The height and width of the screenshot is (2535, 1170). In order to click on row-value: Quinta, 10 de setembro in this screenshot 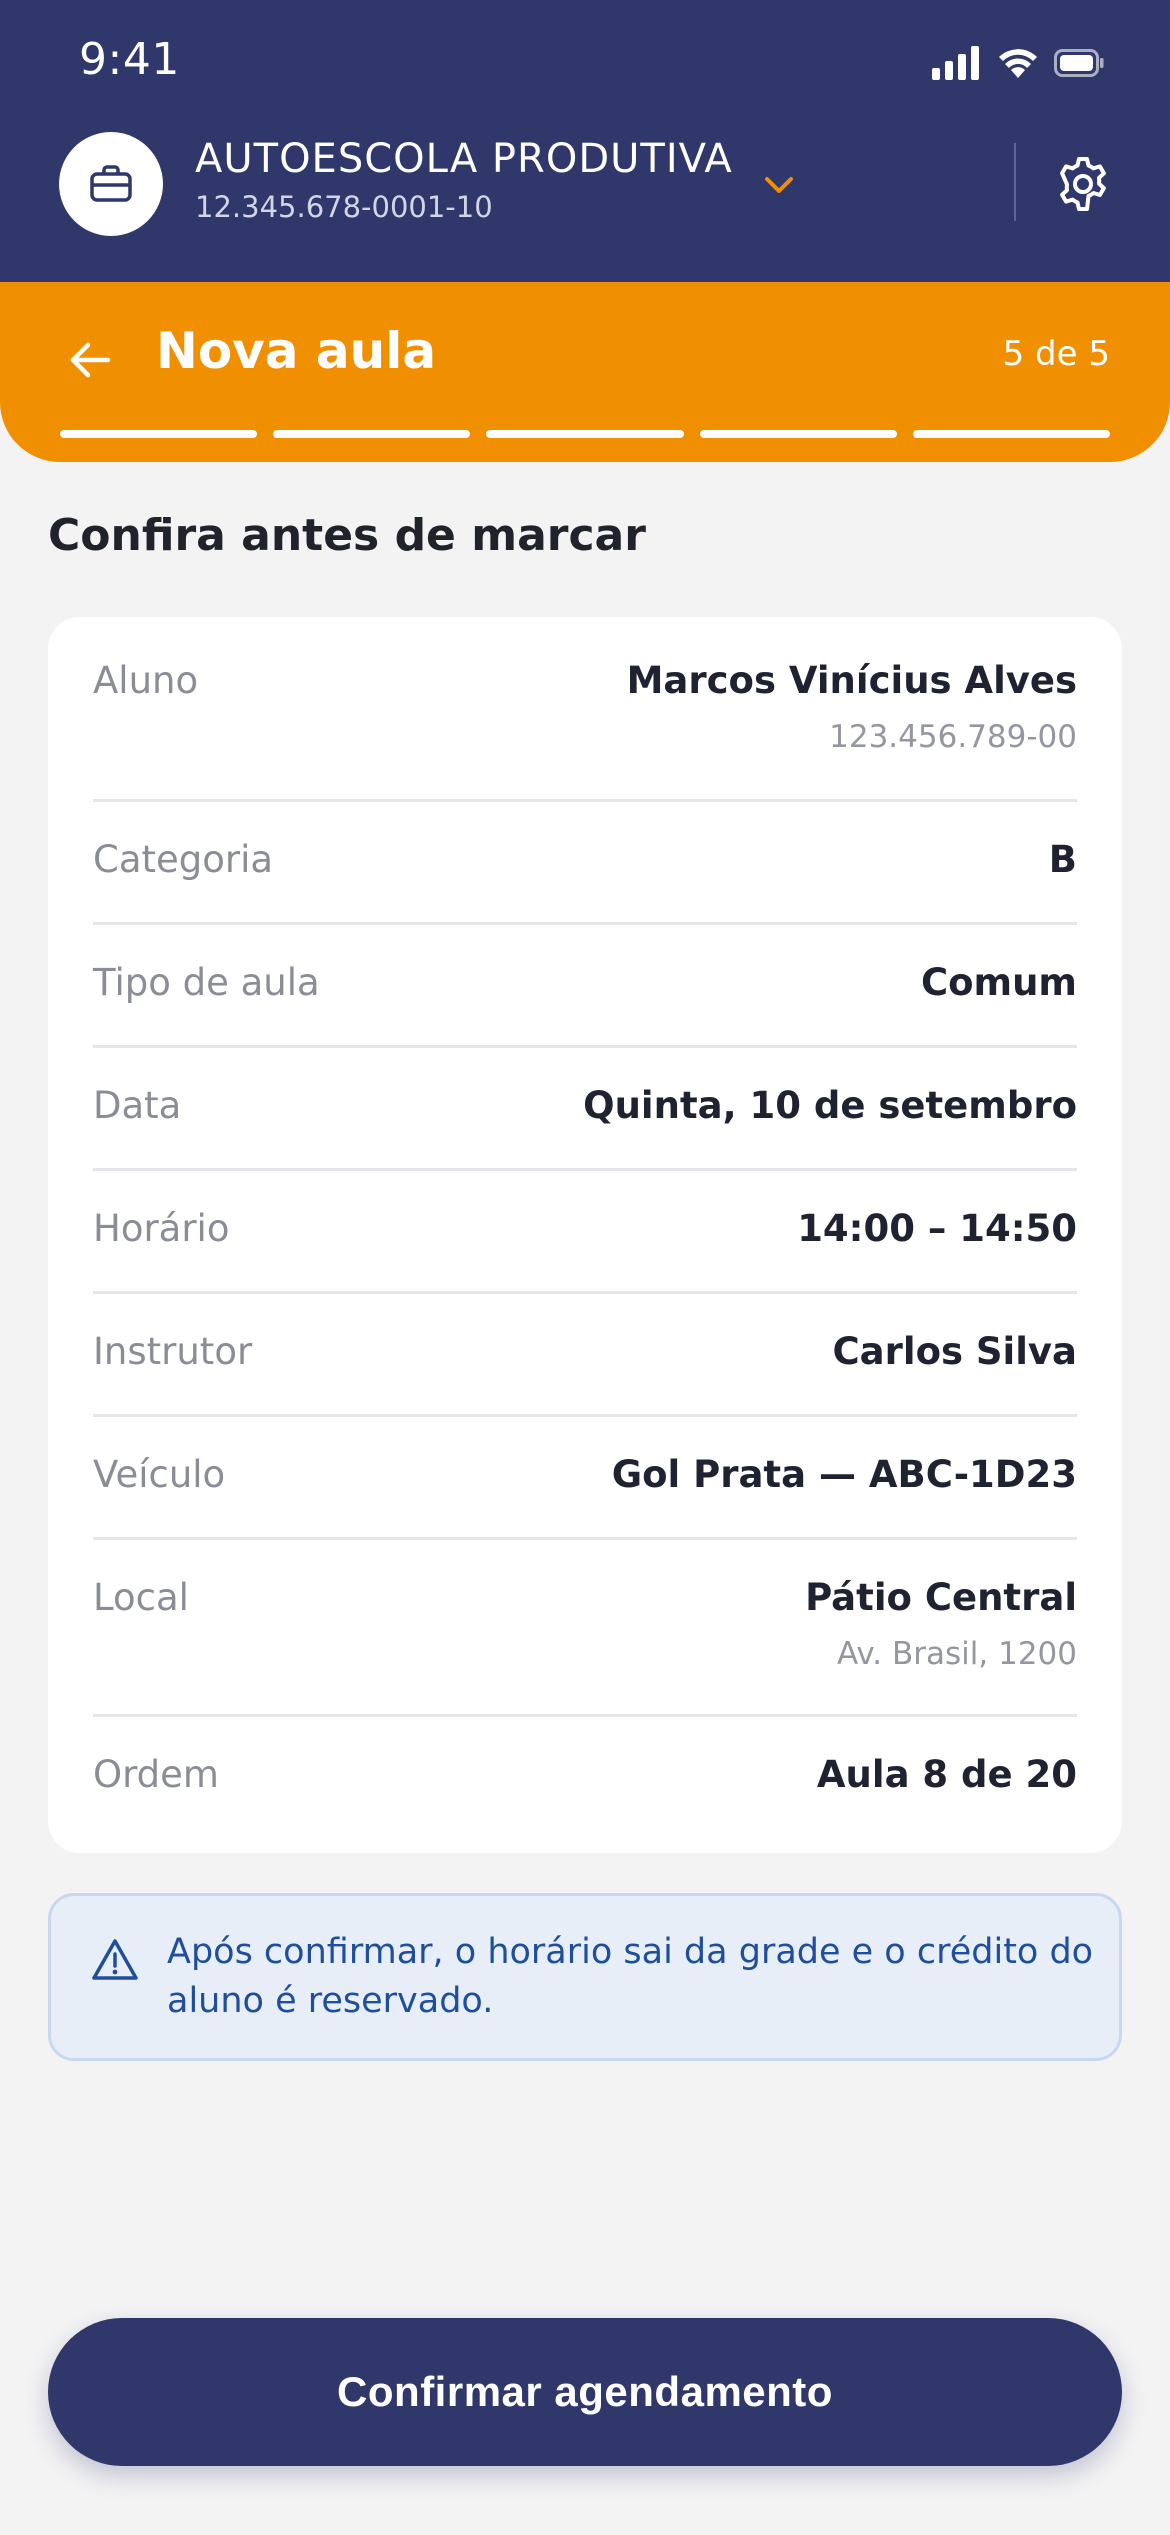, I will do `click(830, 1105)`.